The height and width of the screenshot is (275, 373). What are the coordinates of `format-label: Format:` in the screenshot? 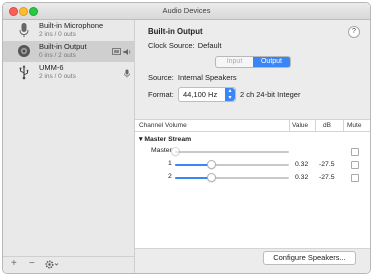 It's located at (161, 94).